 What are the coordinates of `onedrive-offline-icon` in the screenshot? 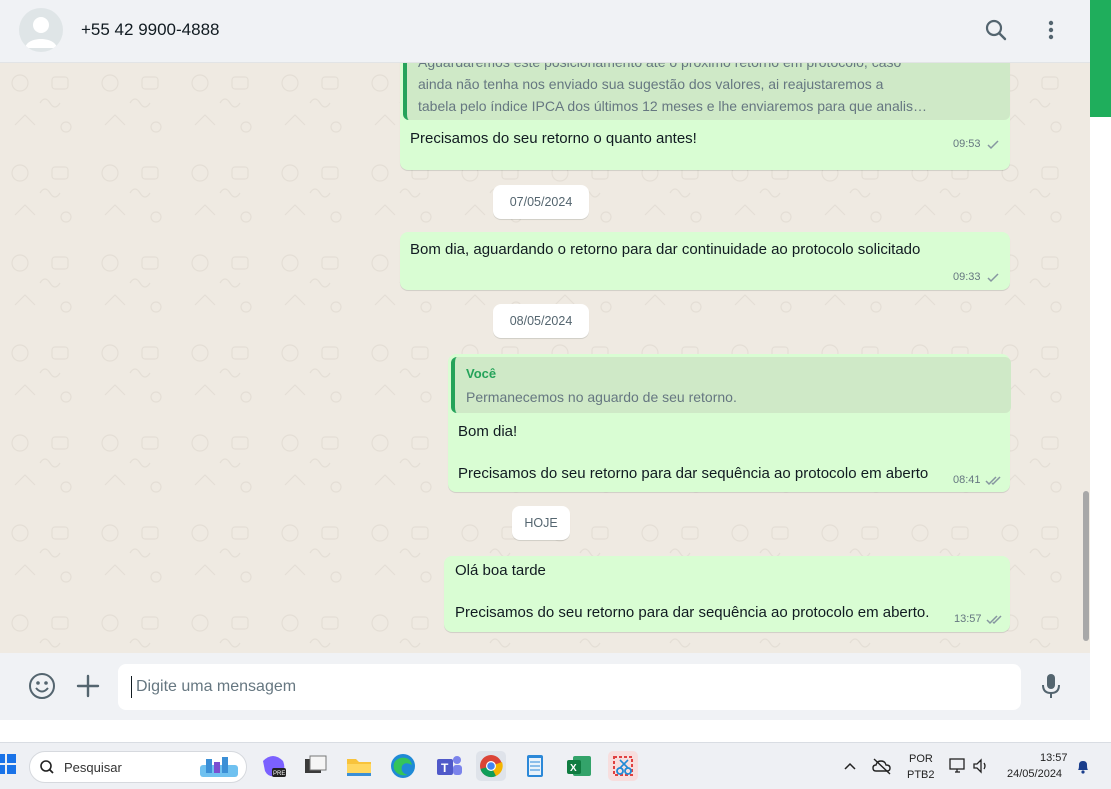 It's located at (882, 766).